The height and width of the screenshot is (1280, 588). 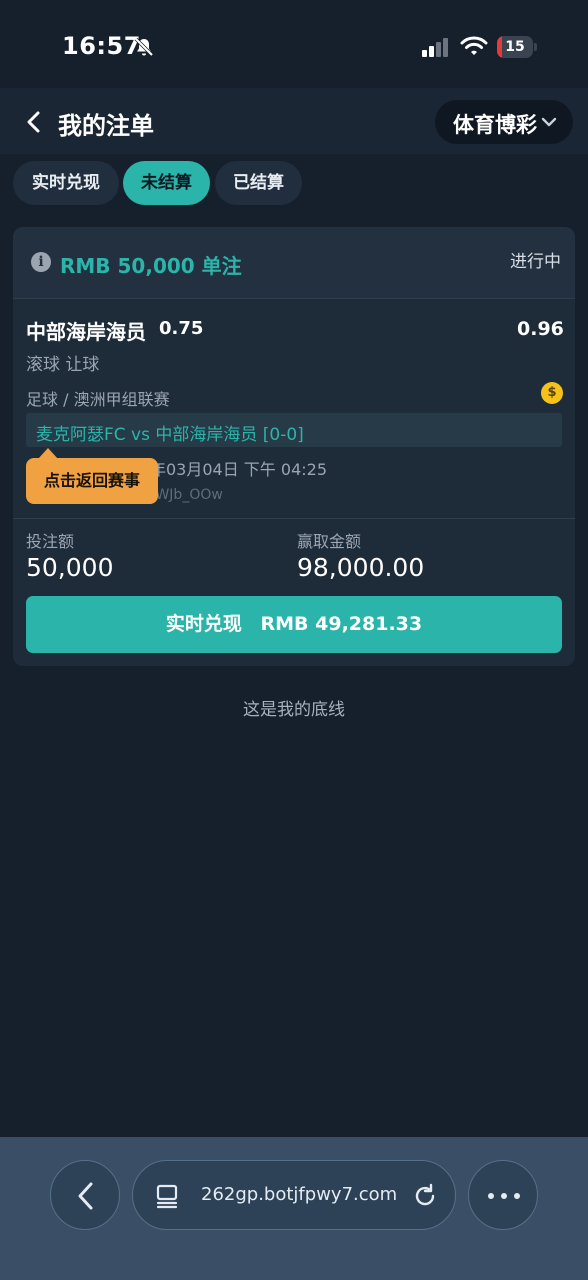 I want to click on chevron-left-icon, so click(x=85, y=1196).